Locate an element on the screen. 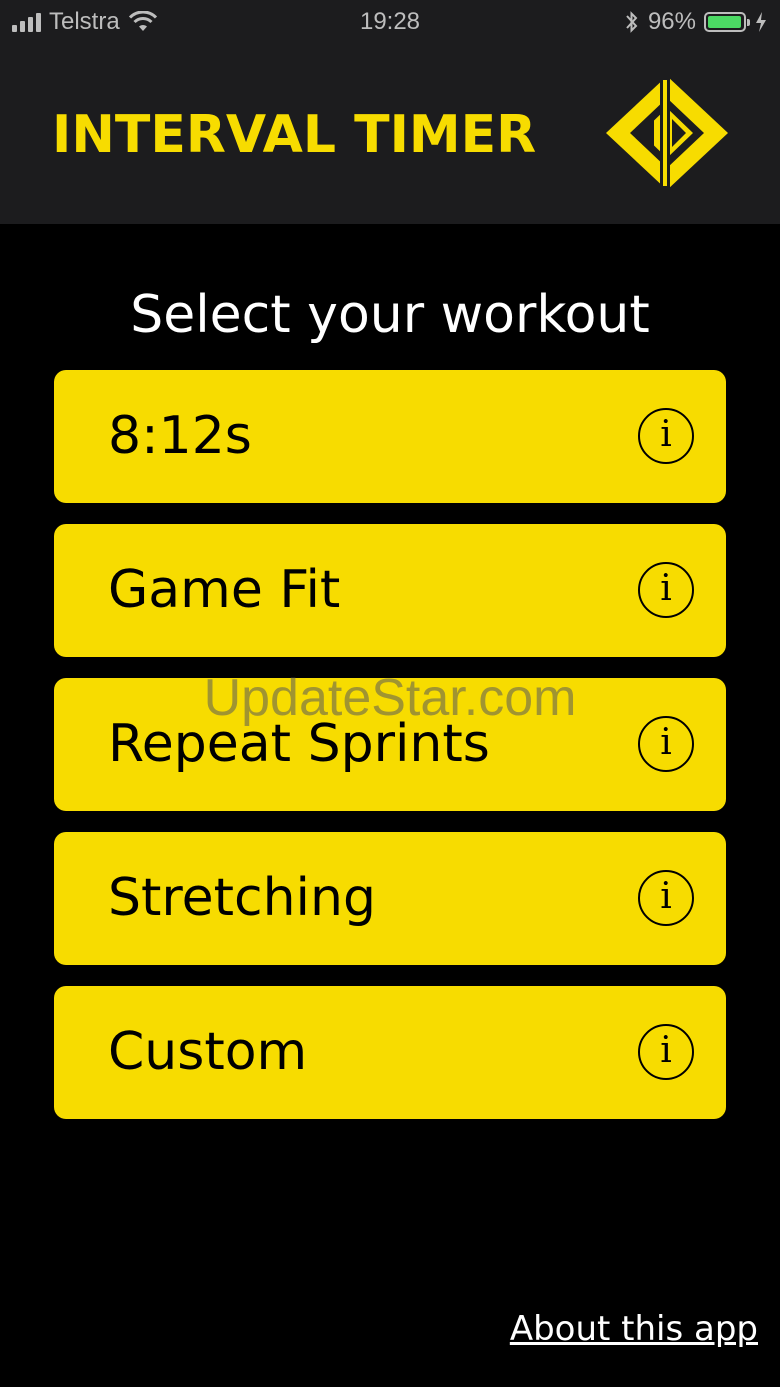 The image size is (780, 1387). workout-button-8-12s: 8:12s i is located at coordinates (390, 436).